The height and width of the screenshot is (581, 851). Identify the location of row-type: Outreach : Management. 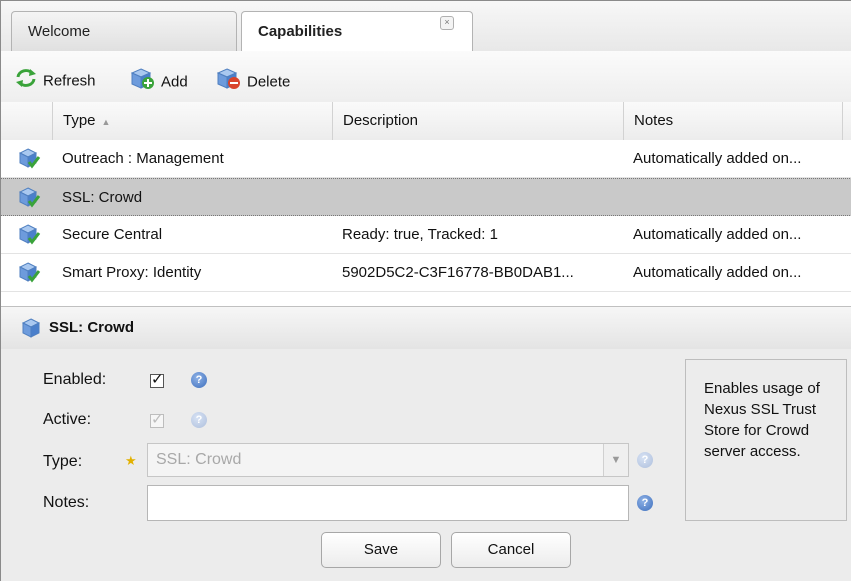
(143, 158).